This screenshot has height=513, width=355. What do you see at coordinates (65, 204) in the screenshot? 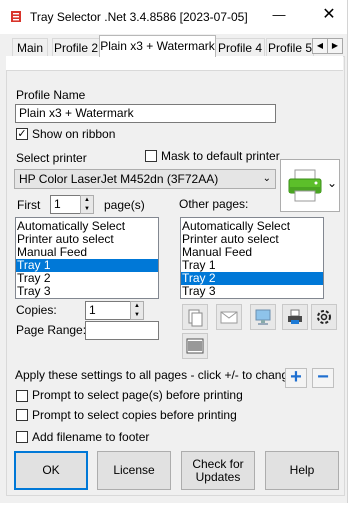
I see `first-pages-input: 1` at bounding box center [65, 204].